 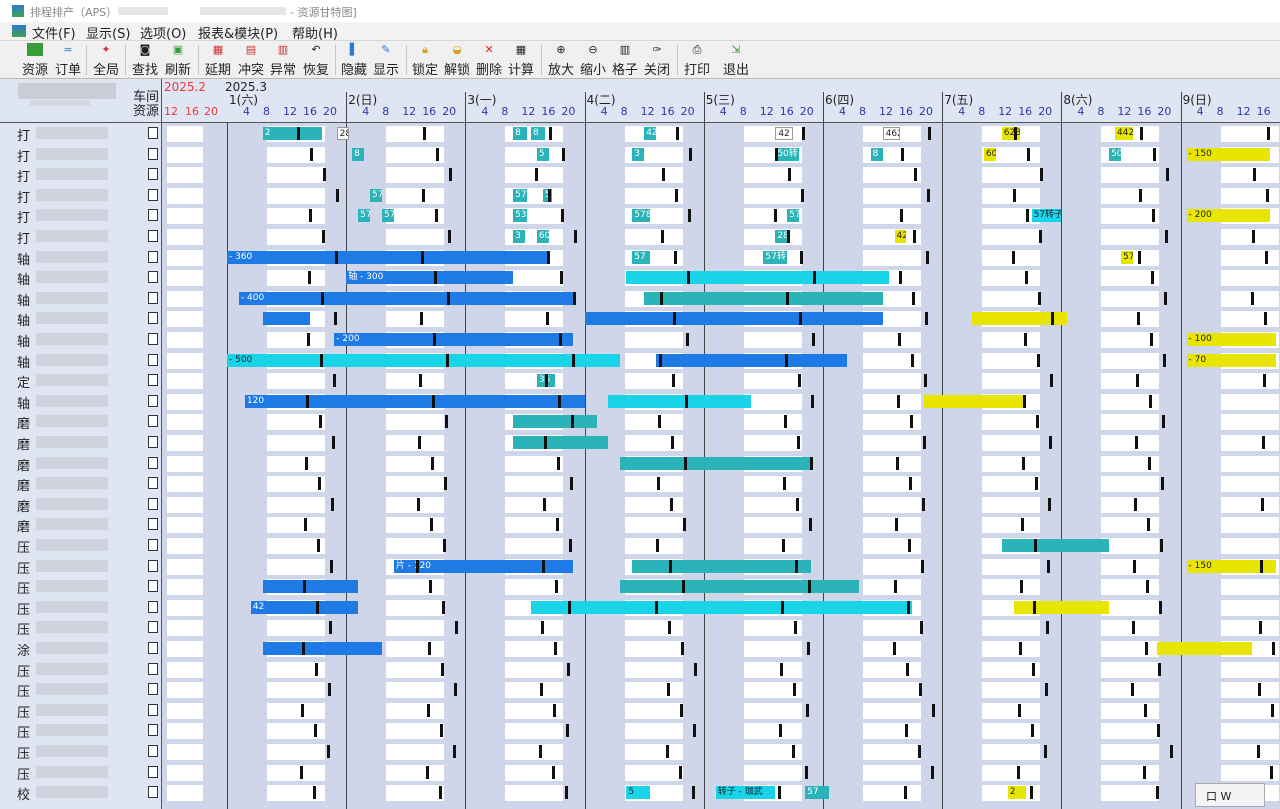 What do you see at coordinates (106, 60) in the screenshot?
I see `global-button: ✦ 全局` at bounding box center [106, 60].